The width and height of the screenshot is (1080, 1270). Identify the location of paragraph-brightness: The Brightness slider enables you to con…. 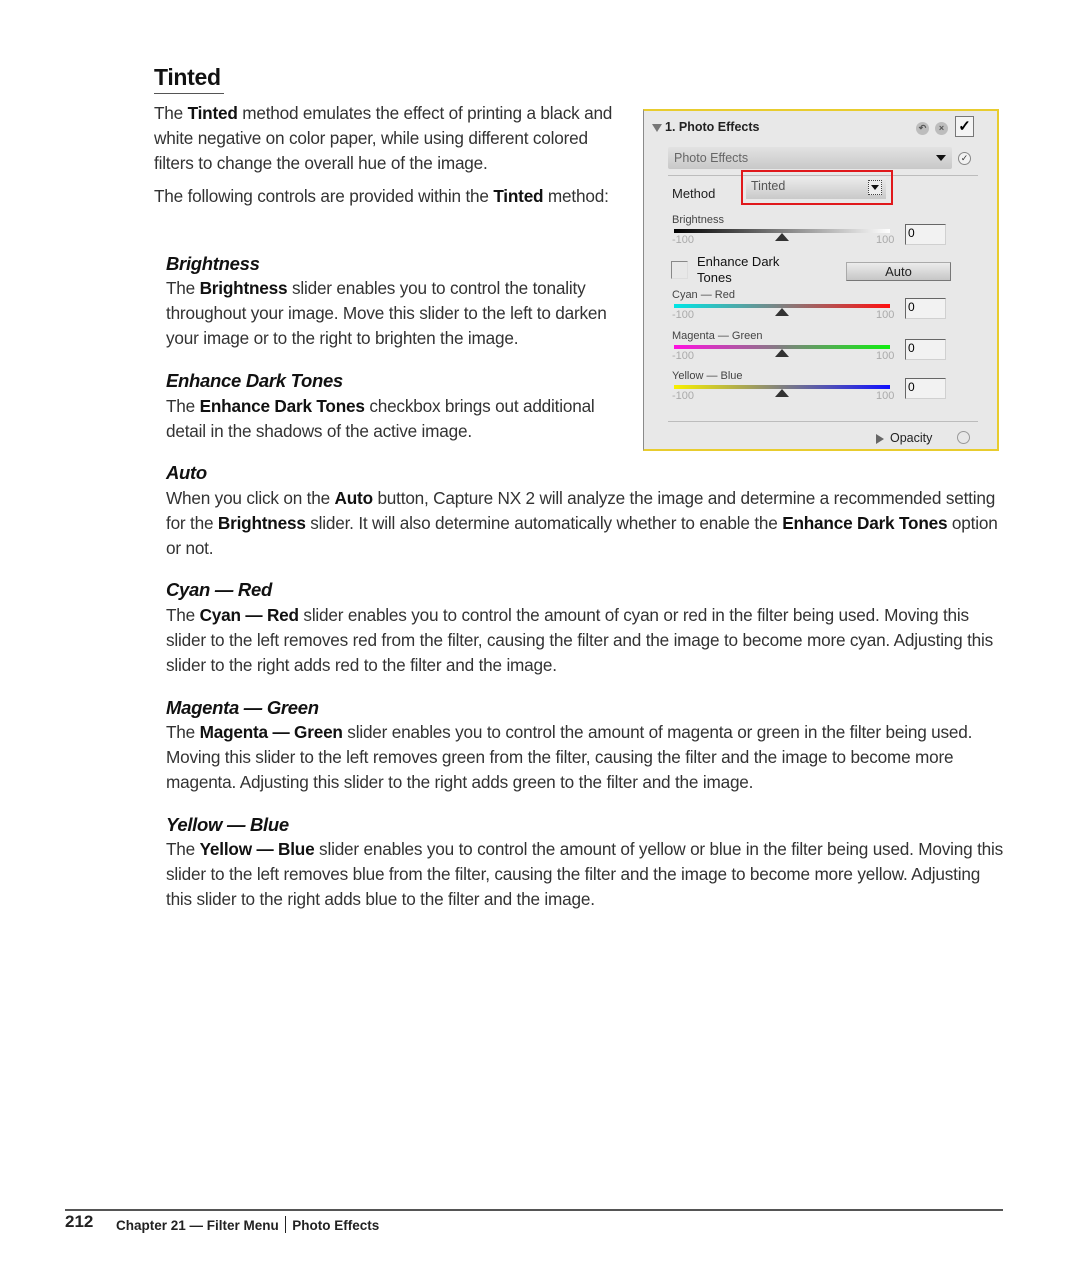
(397, 313).